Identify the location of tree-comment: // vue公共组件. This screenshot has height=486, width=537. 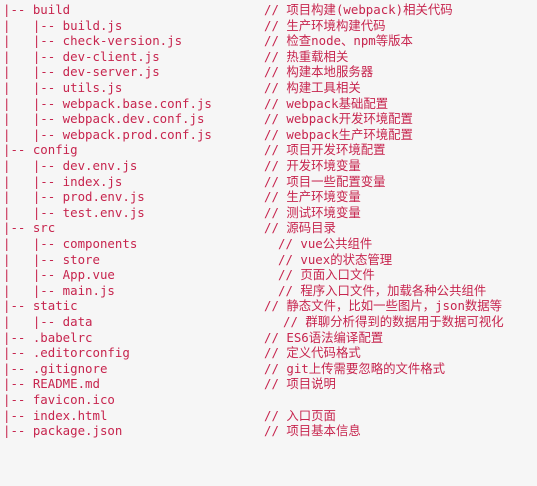
(325, 243).